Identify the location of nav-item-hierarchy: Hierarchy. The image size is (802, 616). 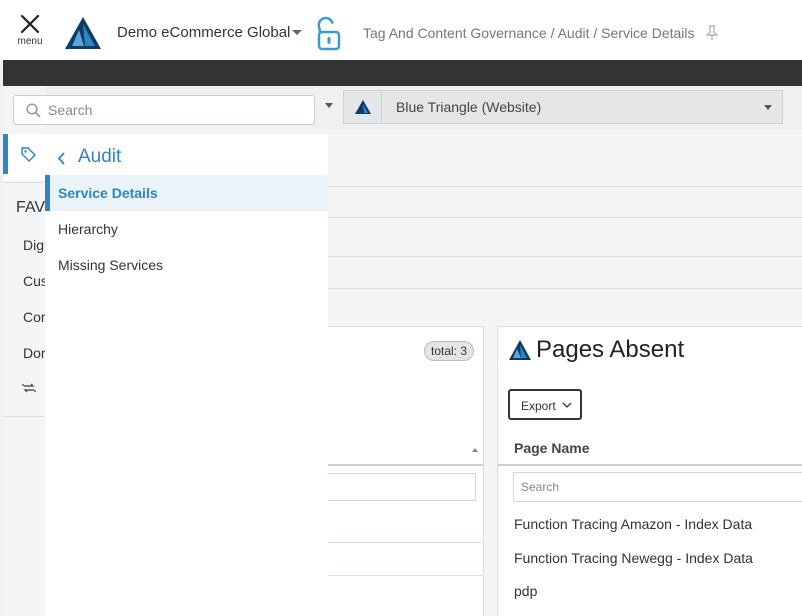
(186, 229).